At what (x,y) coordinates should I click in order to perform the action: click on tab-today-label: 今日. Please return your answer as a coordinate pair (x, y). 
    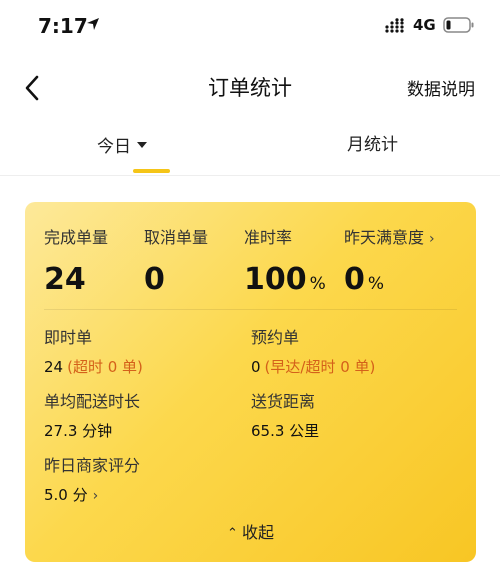
    Looking at the image, I should click on (114, 147).